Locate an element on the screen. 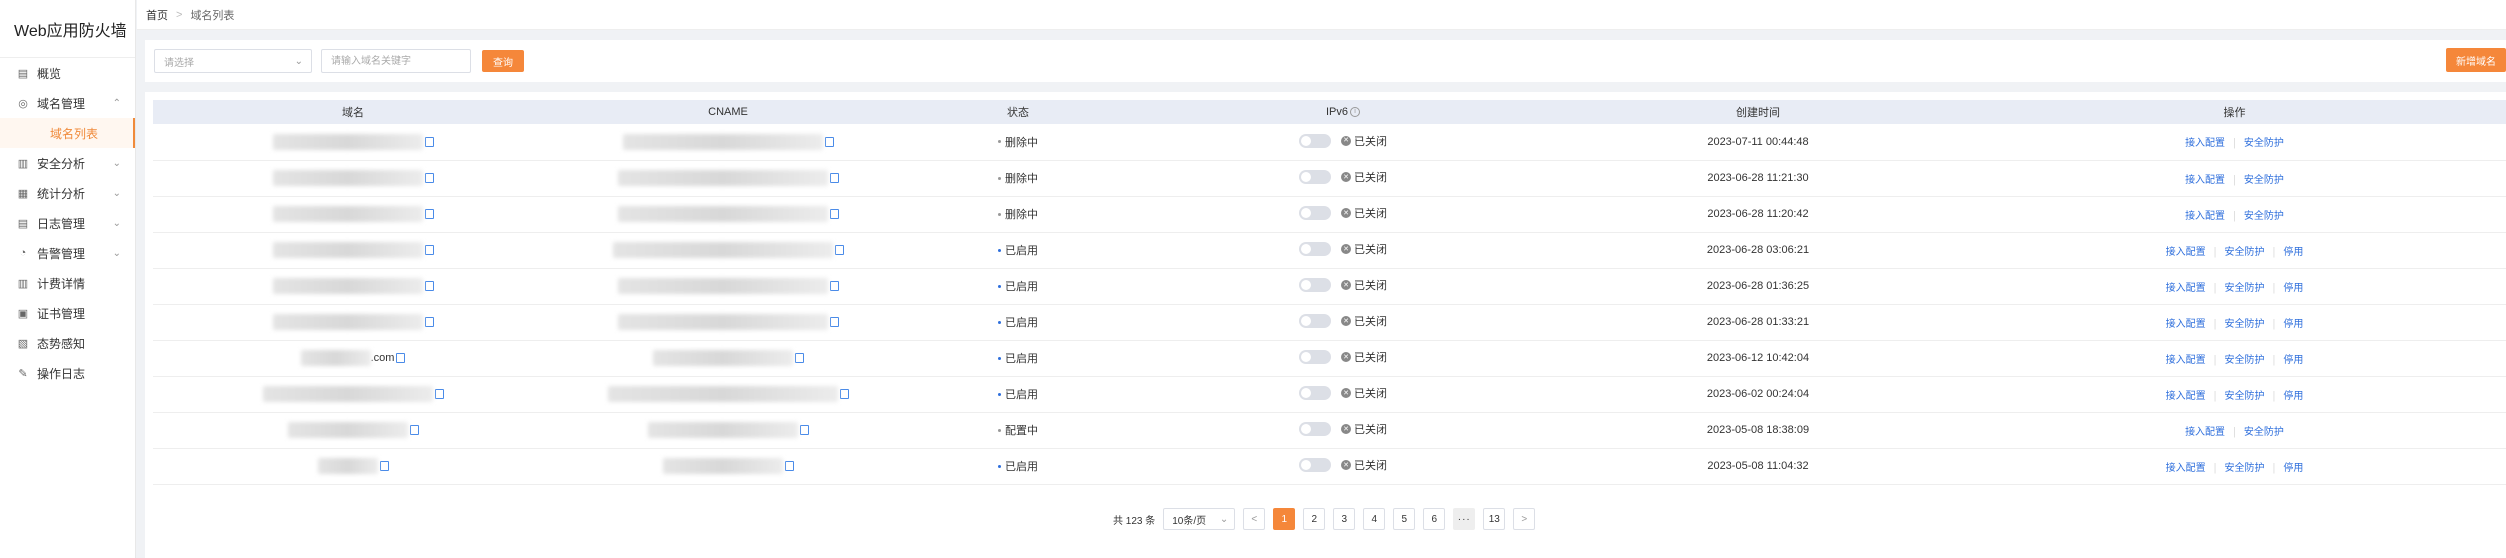 Image resolution: width=2506 pixels, height=558 pixels. status-select-placeholder: 请选择 is located at coordinates (179, 63).